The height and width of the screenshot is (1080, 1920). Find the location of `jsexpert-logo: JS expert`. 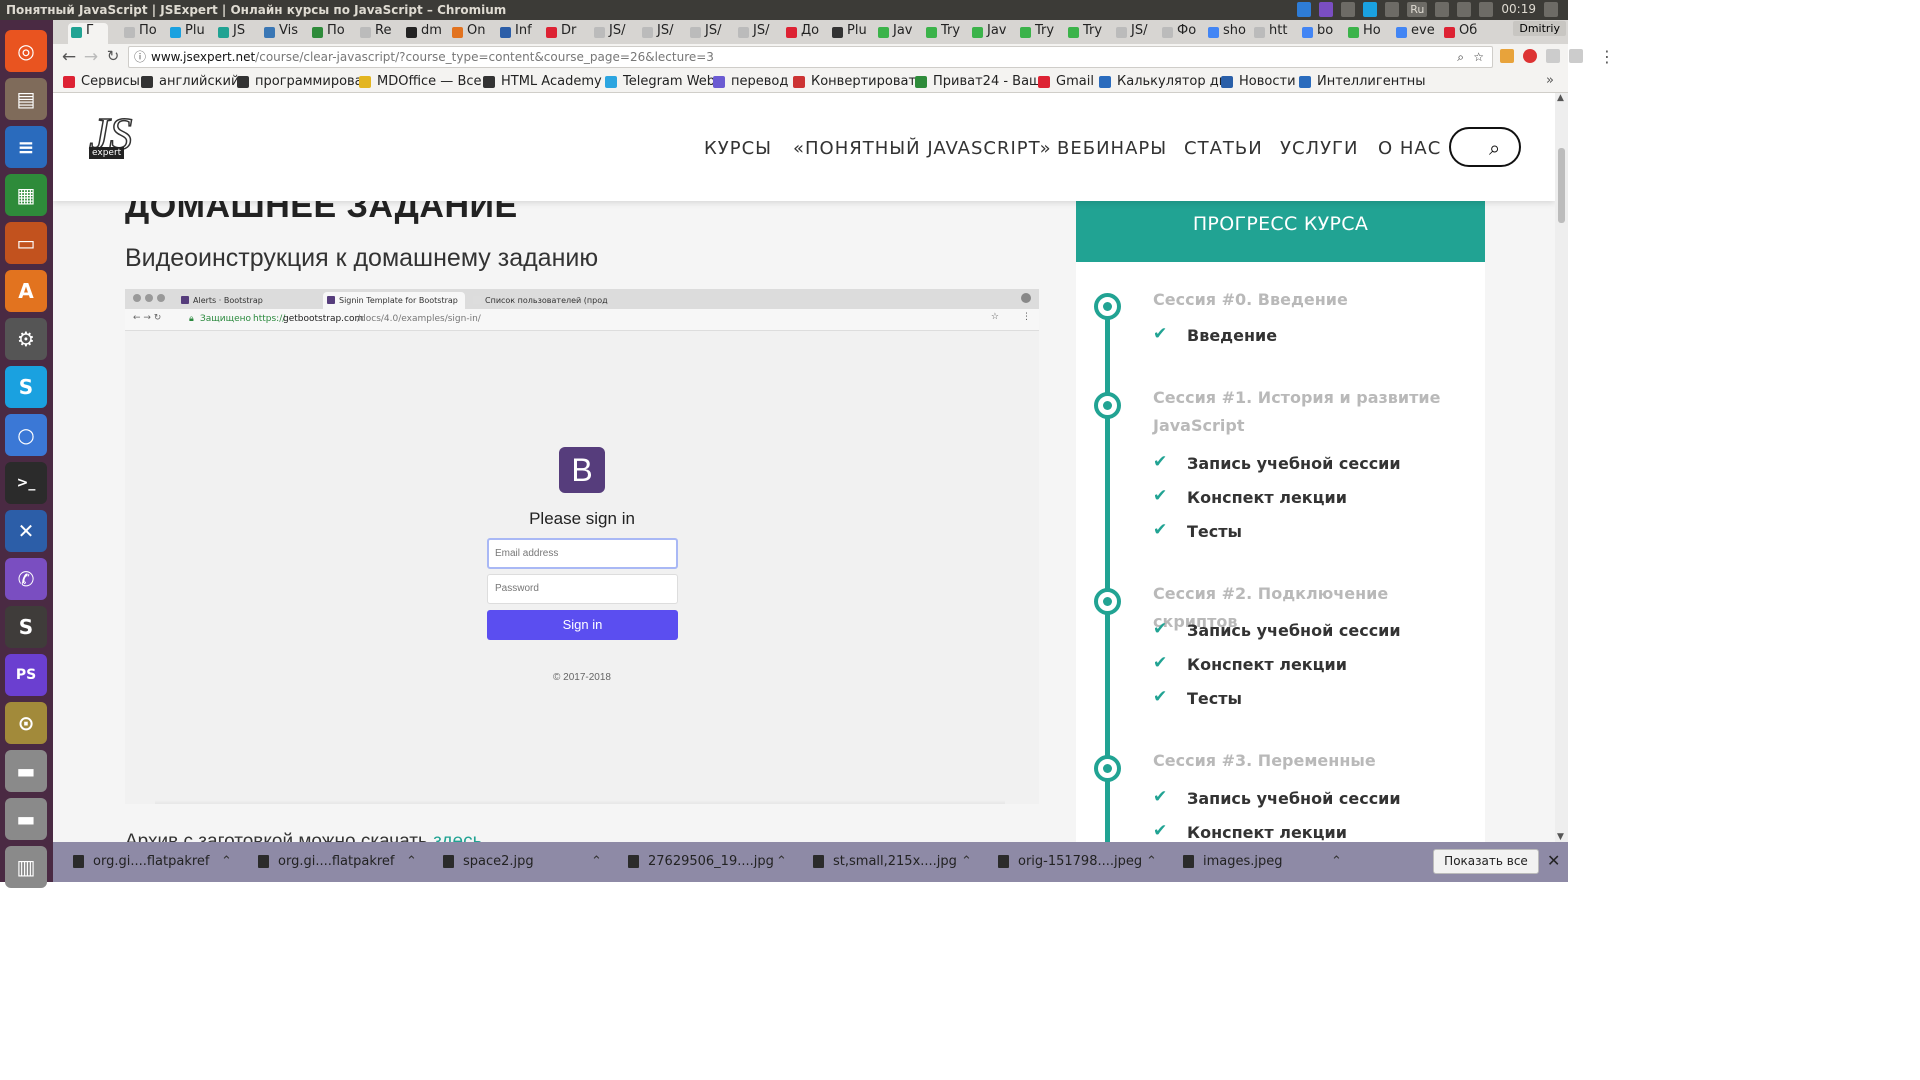

jsexpert-logo: JS expert is located at coordinates (110, 145).